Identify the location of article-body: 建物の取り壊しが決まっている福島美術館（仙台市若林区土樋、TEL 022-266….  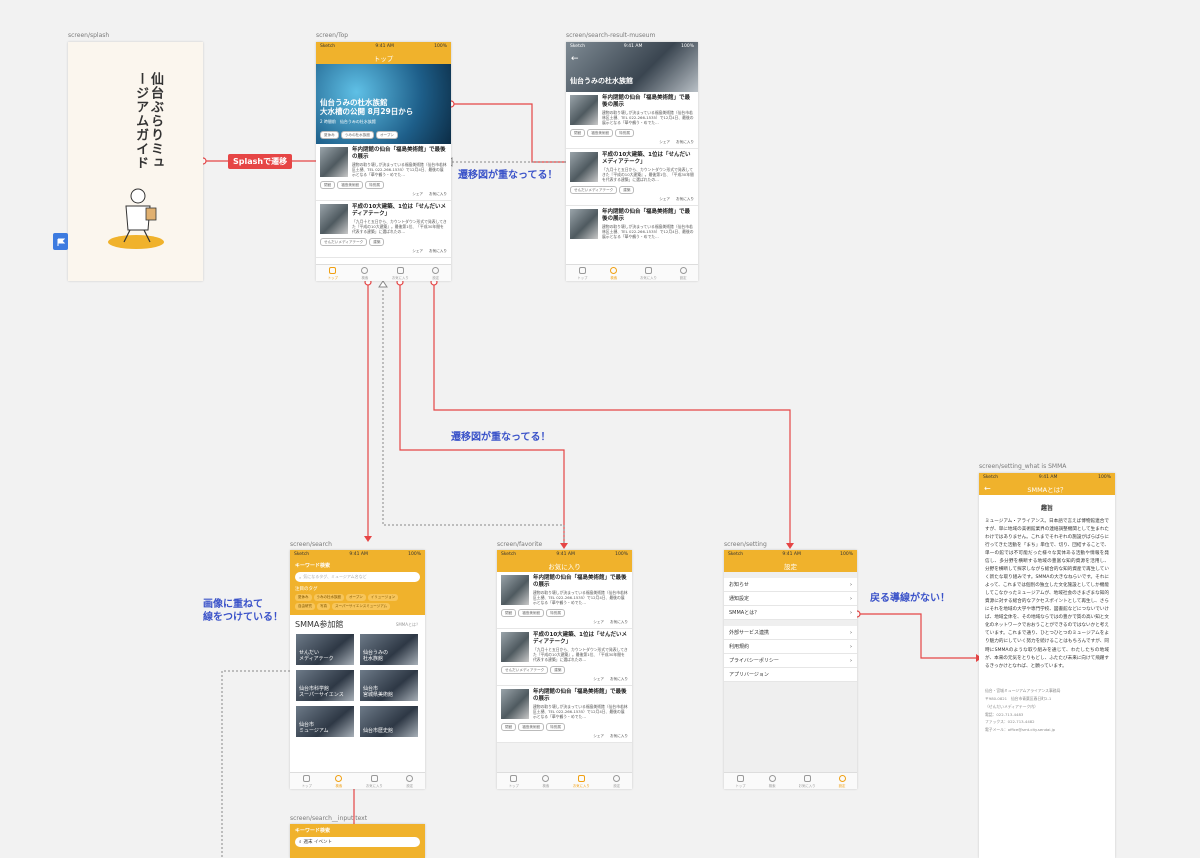
(399, 169).